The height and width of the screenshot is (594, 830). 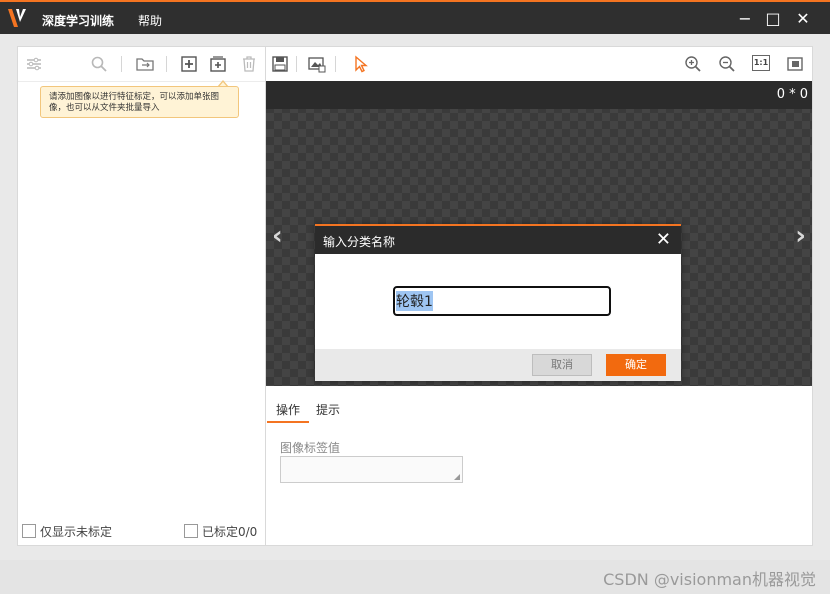 What do you see at coordinates (371, 469) in the screenshot?
I see `image-tag-input` at bounding box center [371, 469].